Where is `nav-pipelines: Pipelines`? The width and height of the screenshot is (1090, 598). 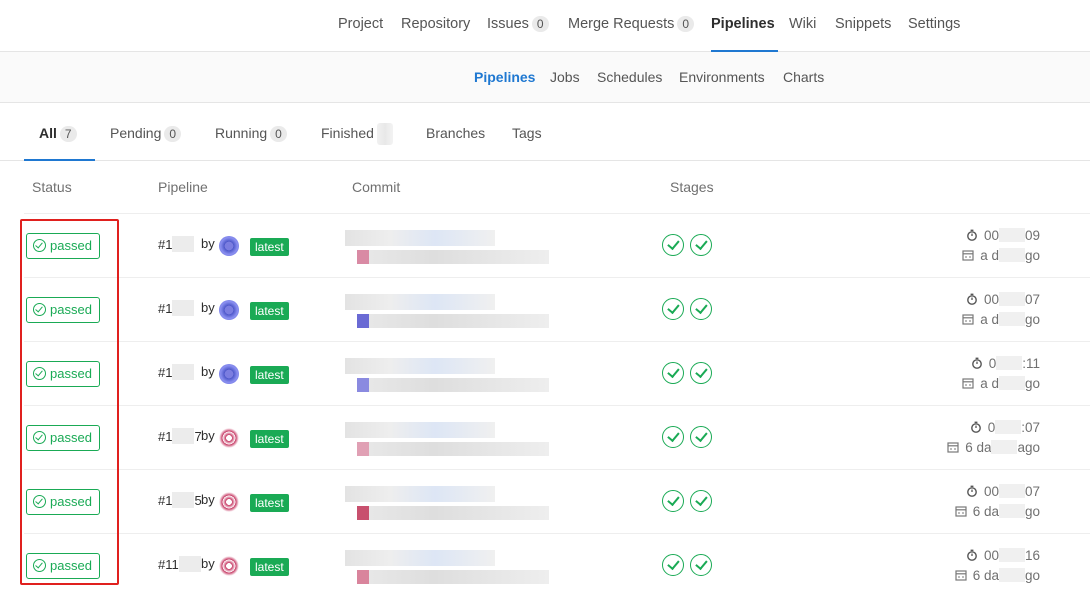 nav-pipelines: Pipelines is located at coordinates (744, 26).